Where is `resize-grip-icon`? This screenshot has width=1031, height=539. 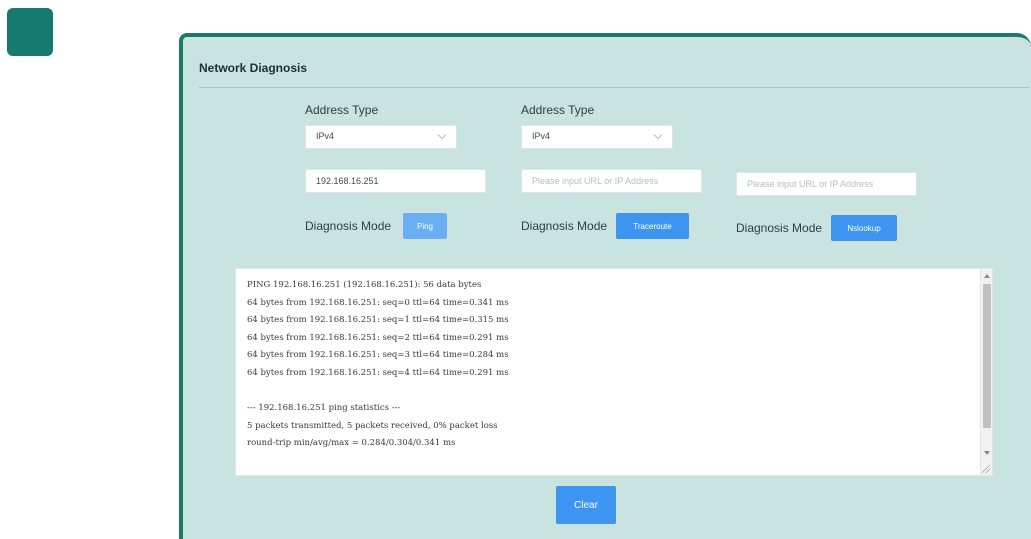
resize-grip-icon is located at coordinates (986, 469).